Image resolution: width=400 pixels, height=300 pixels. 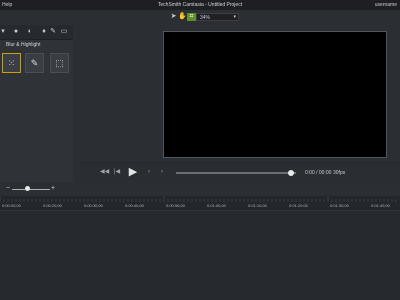 What do you see at coordinates (36, 110) in the screenshot?
I see `tools-panel` at bounding box center [36, 110].